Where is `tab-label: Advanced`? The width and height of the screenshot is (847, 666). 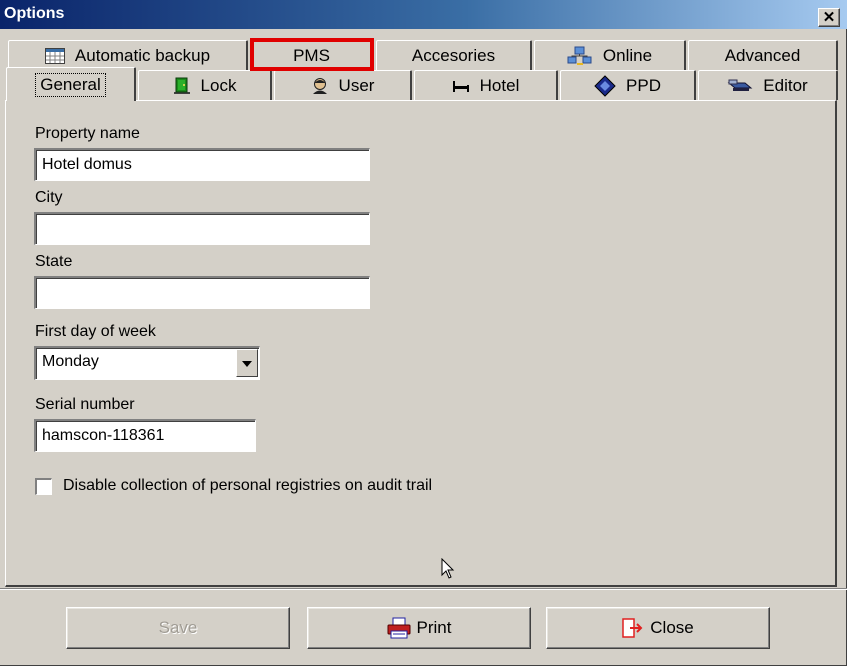 tab-label: Advanced is located at coordinates (762, 55).